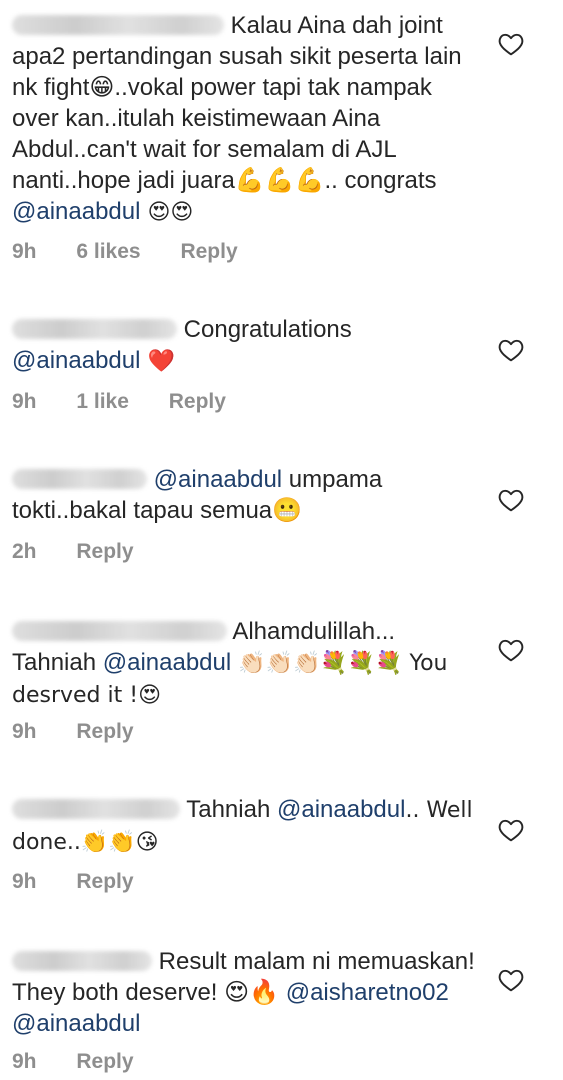  I want to click on comment-body: Tahniah, so click(231, 809).